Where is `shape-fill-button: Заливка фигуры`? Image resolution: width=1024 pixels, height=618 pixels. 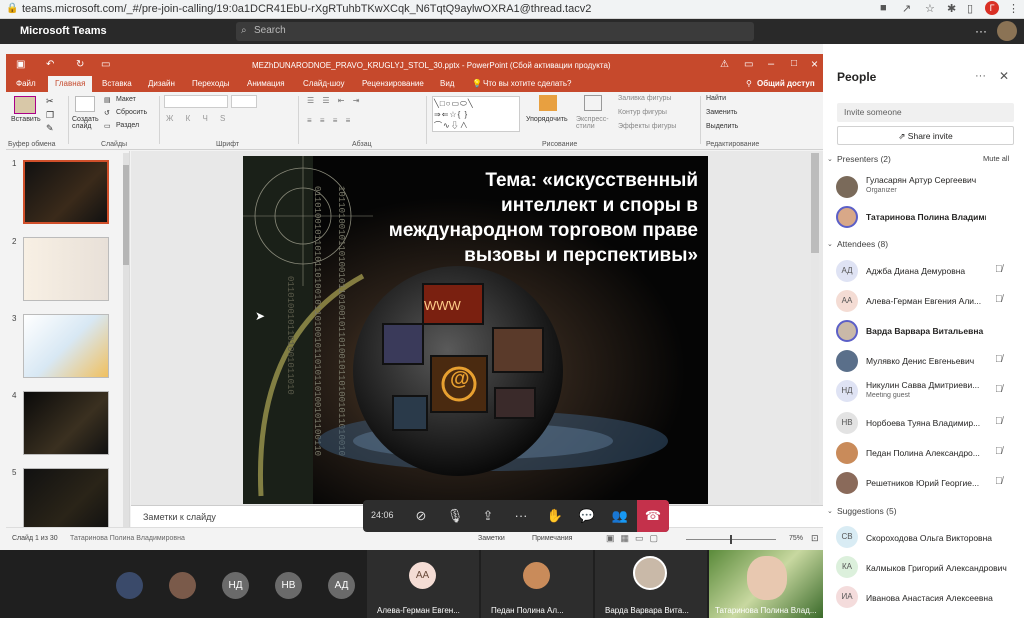
shape-fill-button: Заливка фигуры is located at coordinates (644, 98).